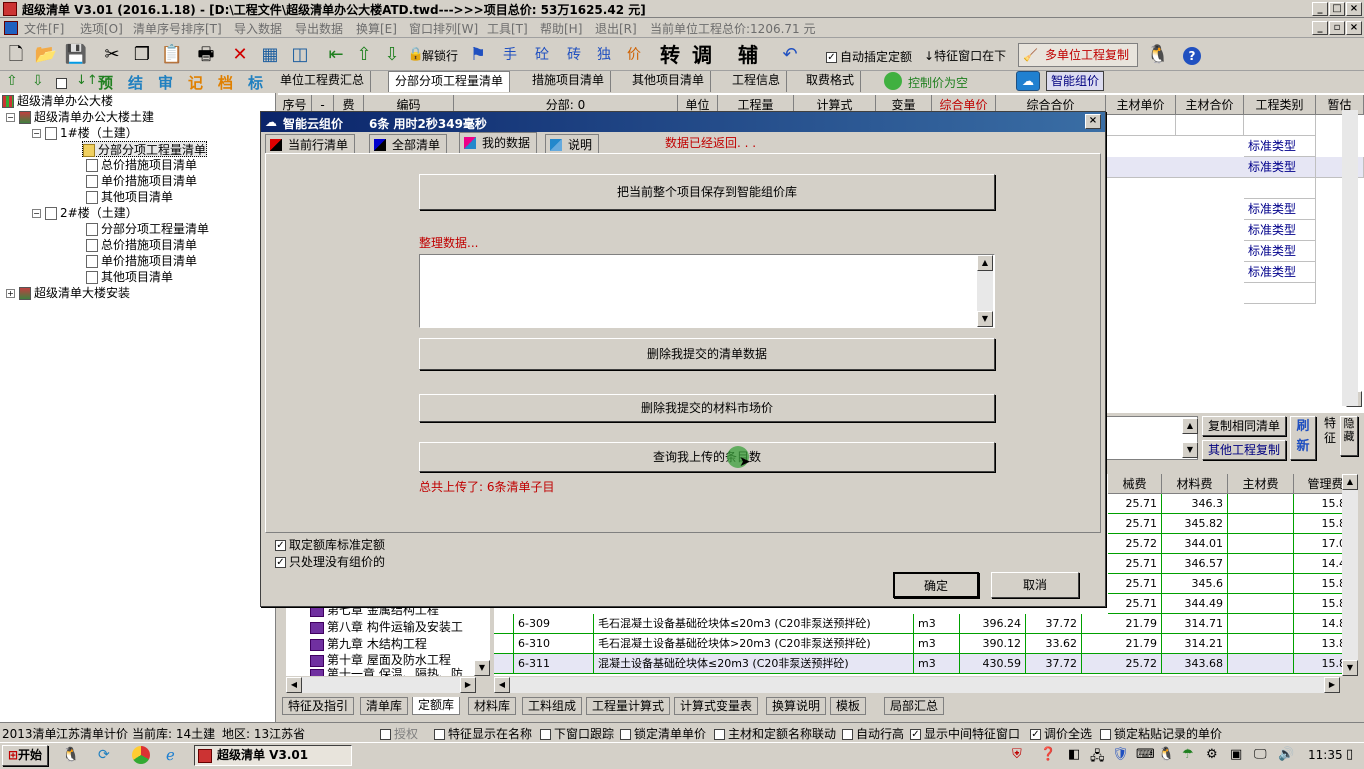 Image resolution: width=1364 pixels, height=769 pixels. I want to click on copy-icon: ❐, so click(142, 55).